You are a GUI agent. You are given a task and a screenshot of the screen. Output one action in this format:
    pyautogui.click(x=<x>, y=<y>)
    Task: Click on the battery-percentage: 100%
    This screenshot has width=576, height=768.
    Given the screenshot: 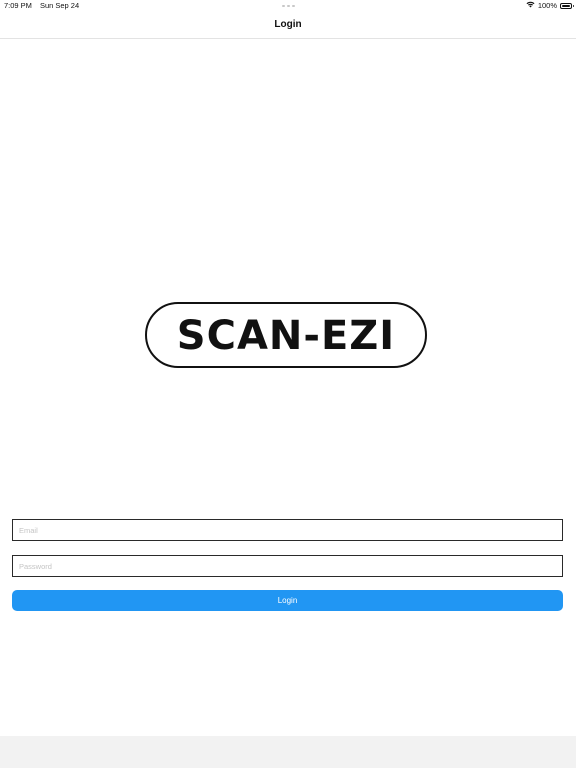 What is the action you would take?
    pyautogui.click(x=547, y=5)
    